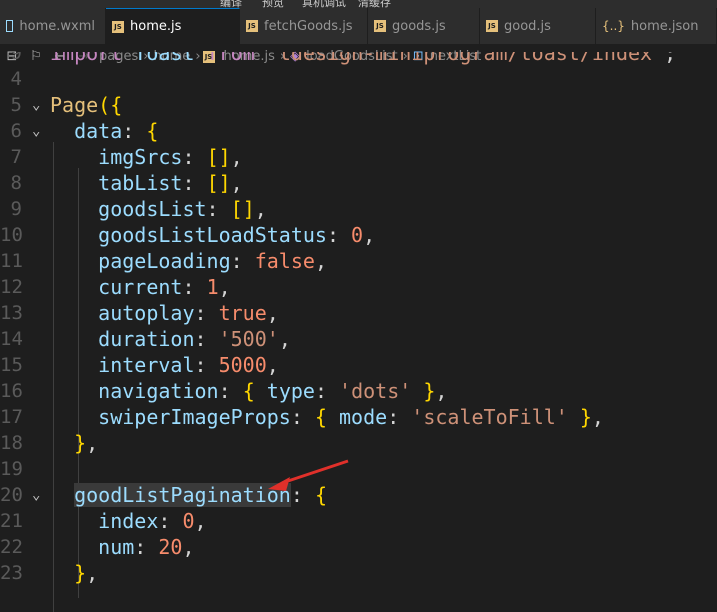  I want to click on code-line: 14 duration: '500',, so click(358, 339).